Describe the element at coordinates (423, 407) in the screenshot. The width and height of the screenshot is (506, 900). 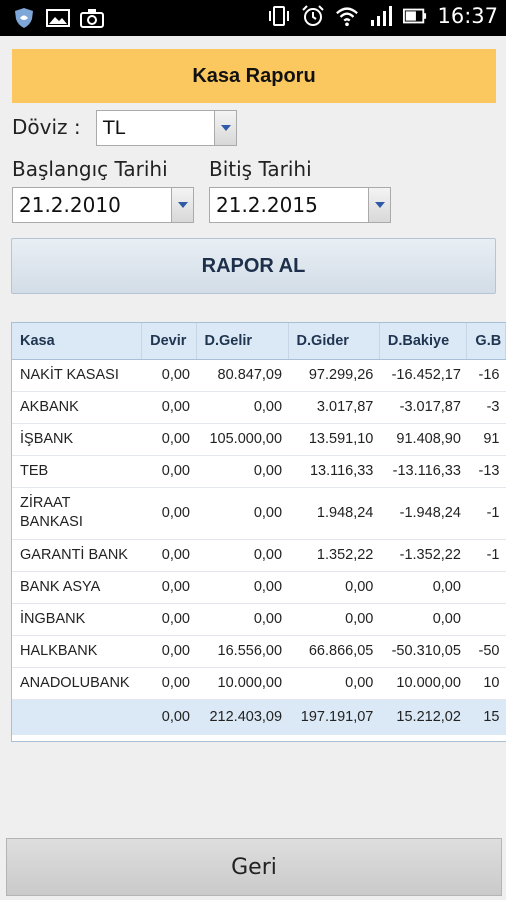
I see `cell-bakiye: -3.017,87` at that location.